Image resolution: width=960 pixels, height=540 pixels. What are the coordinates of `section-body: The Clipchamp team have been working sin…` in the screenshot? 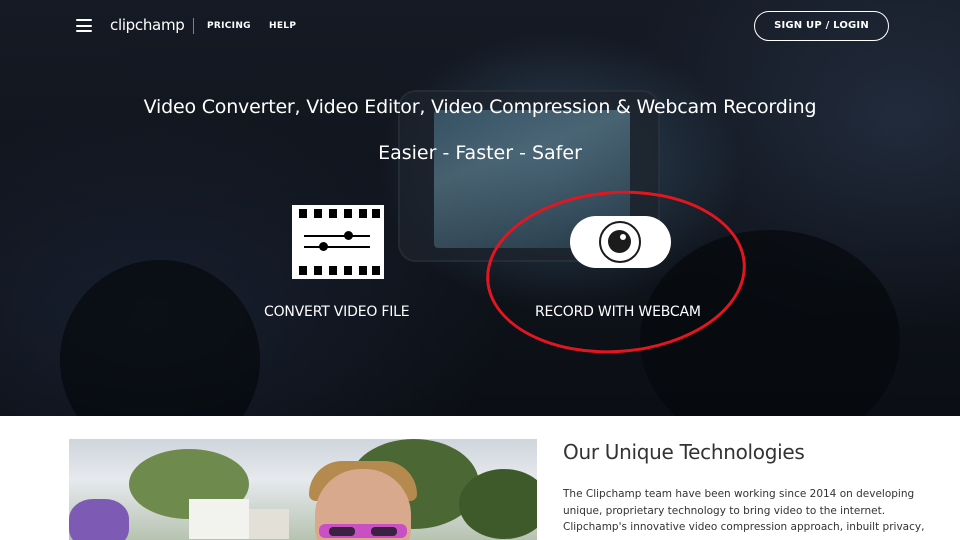 It's located at (744, 511).